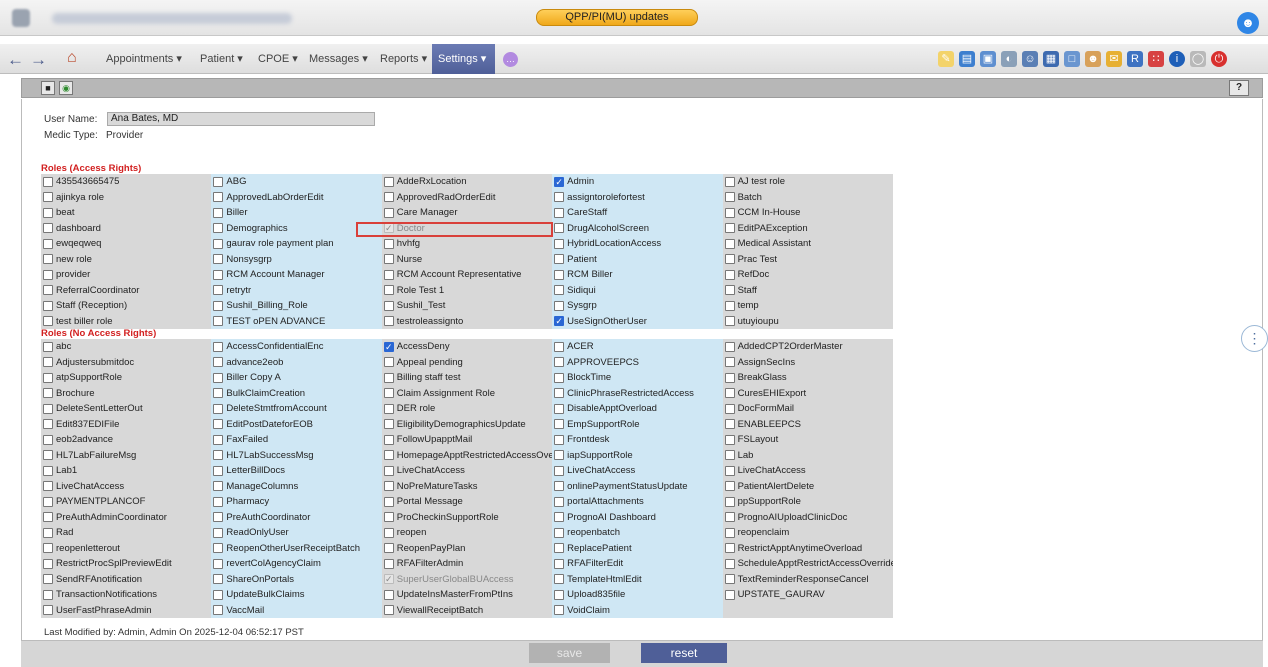  What do you see at coordinates (617, 17) in the screenshot?
I see `qpp-updates-button: QPP/PI(MU) updates` at bounding box center [617, 17].